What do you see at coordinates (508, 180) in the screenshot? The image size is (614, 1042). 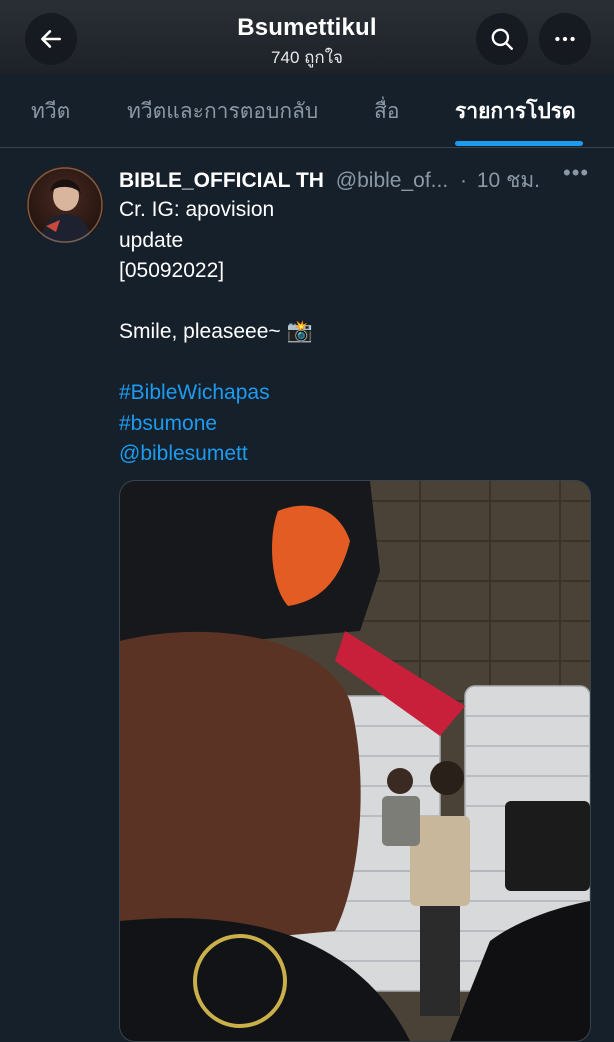 I see `tweet-time: 10 ชม.` at bounding box center [508, 180].